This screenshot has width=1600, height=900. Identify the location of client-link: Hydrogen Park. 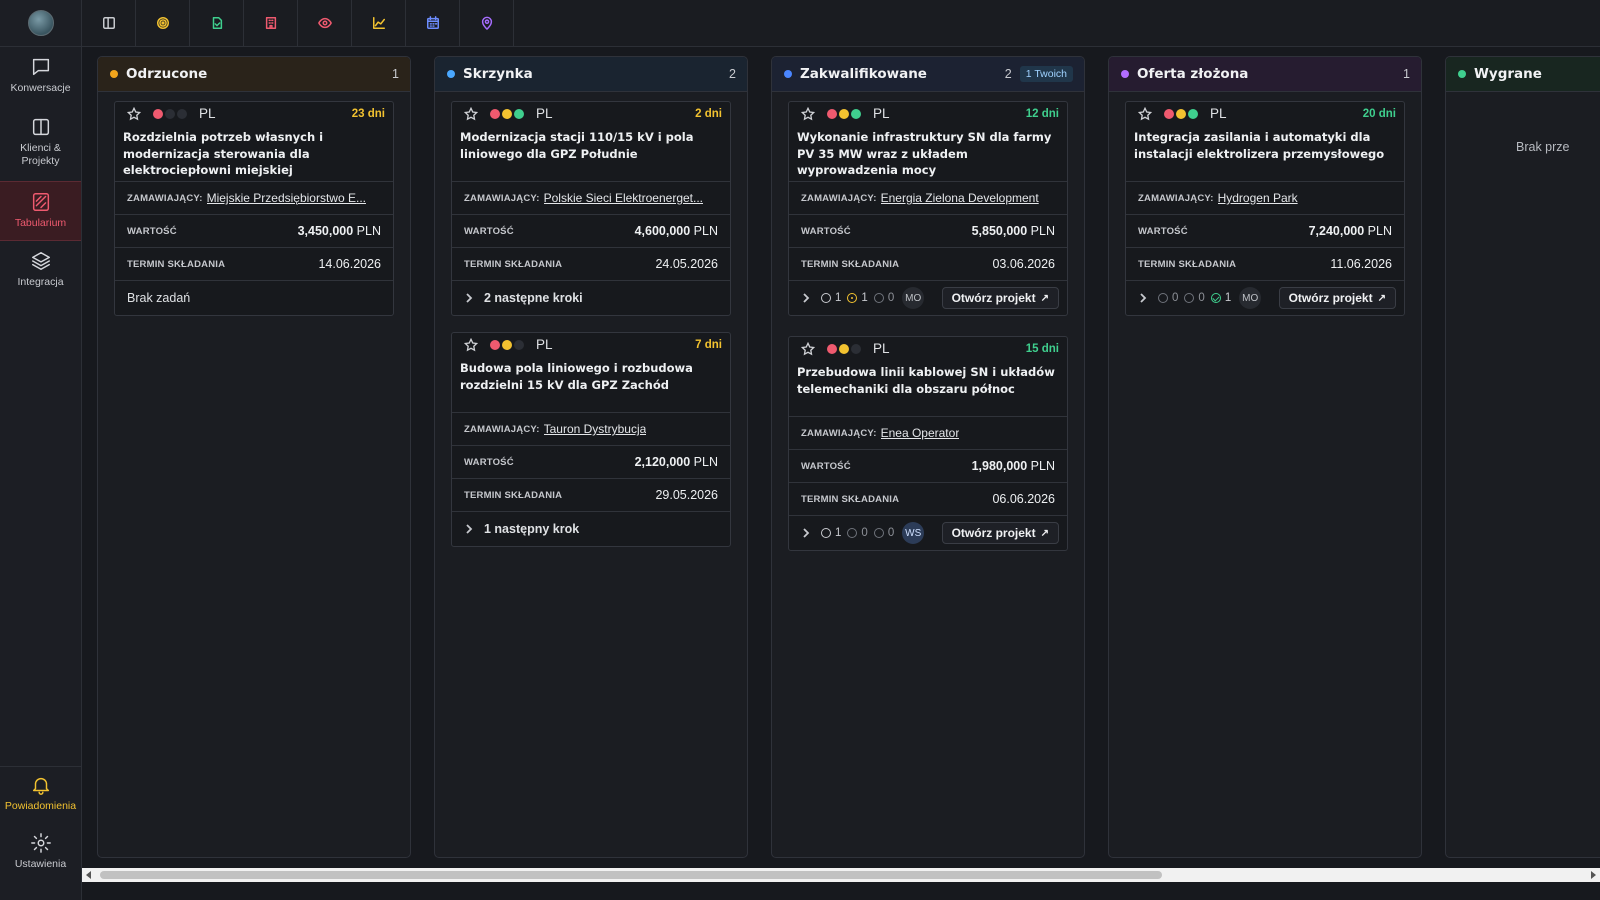
(1258, 198).